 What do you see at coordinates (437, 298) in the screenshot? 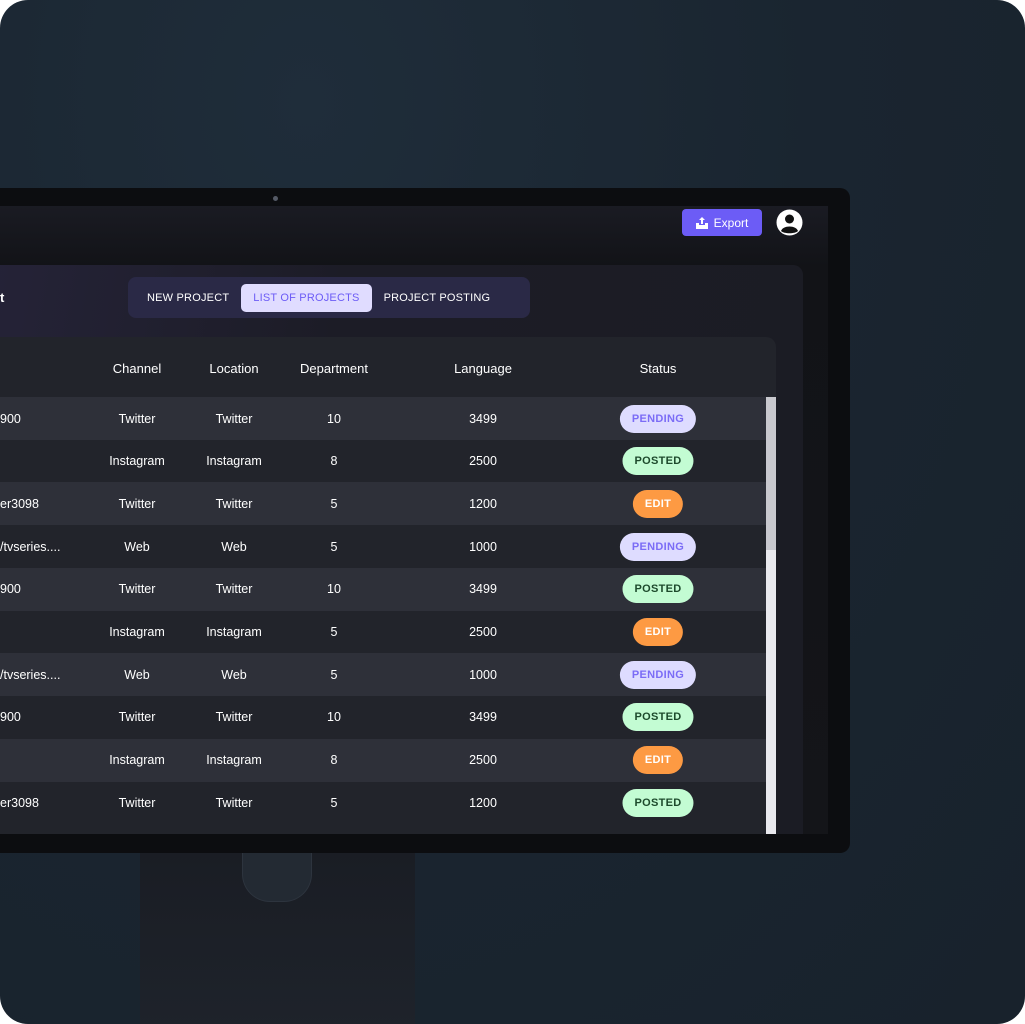
I see `tab-project-posting: PROJECT POSTING` at bounding box center [437, 298].